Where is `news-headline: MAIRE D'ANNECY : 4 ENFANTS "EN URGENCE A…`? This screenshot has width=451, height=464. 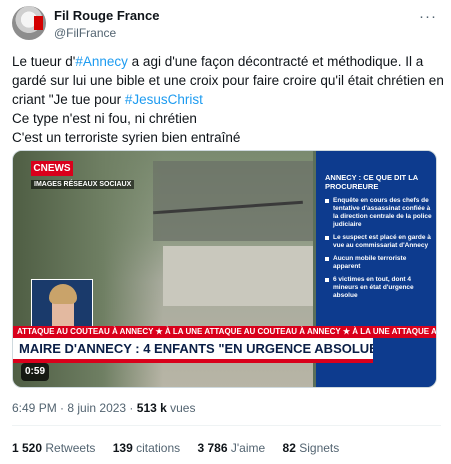
news-headline: MAIRE D'ANNECY : 4 ENFANTS "EN URGENCE A… is located at coordinates (193, 348).